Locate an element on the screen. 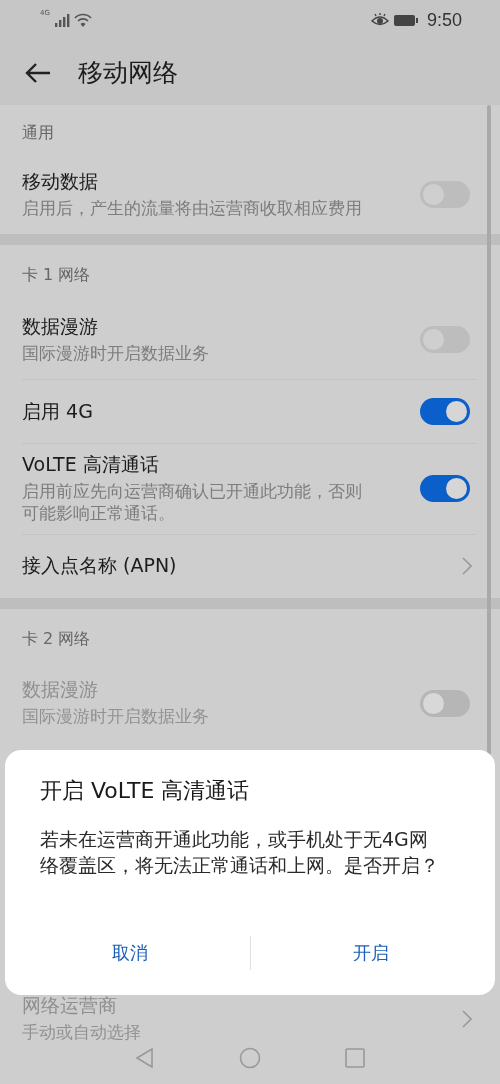 The height and width of the screenshot is (1084, 500). setting-description: 手动或自动选择 is located at coordinates (81, 1033).